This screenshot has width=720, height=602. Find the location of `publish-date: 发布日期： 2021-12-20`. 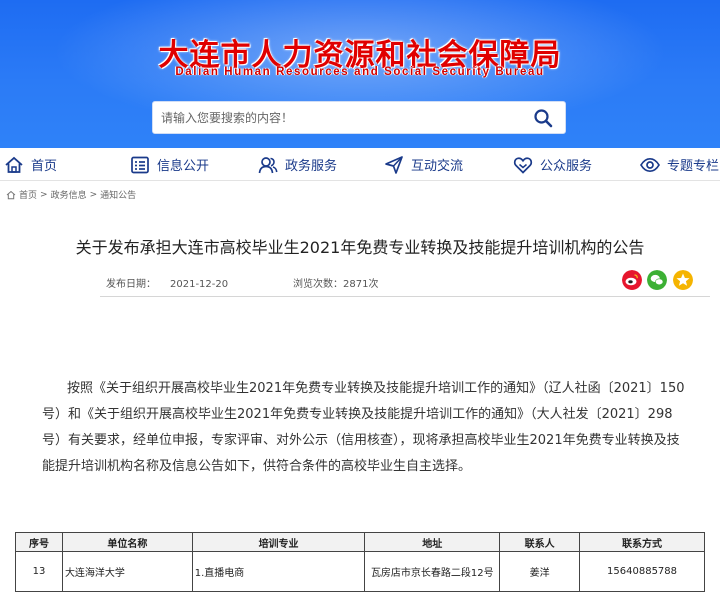

publish-date: 发布日期： 2021-12-20 is located at coordinates (167, 282).